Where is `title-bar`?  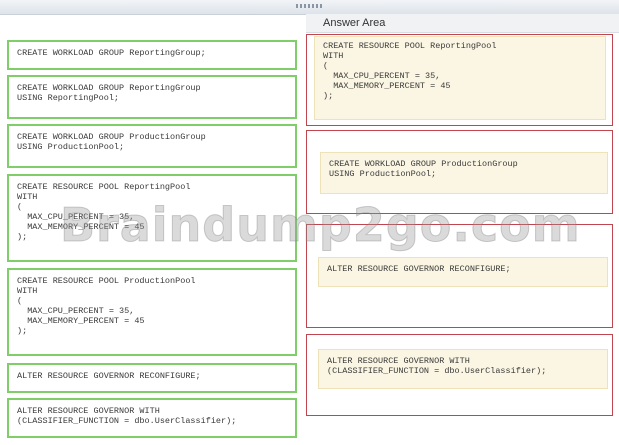 title-bar is located at coordinates (309, 7).